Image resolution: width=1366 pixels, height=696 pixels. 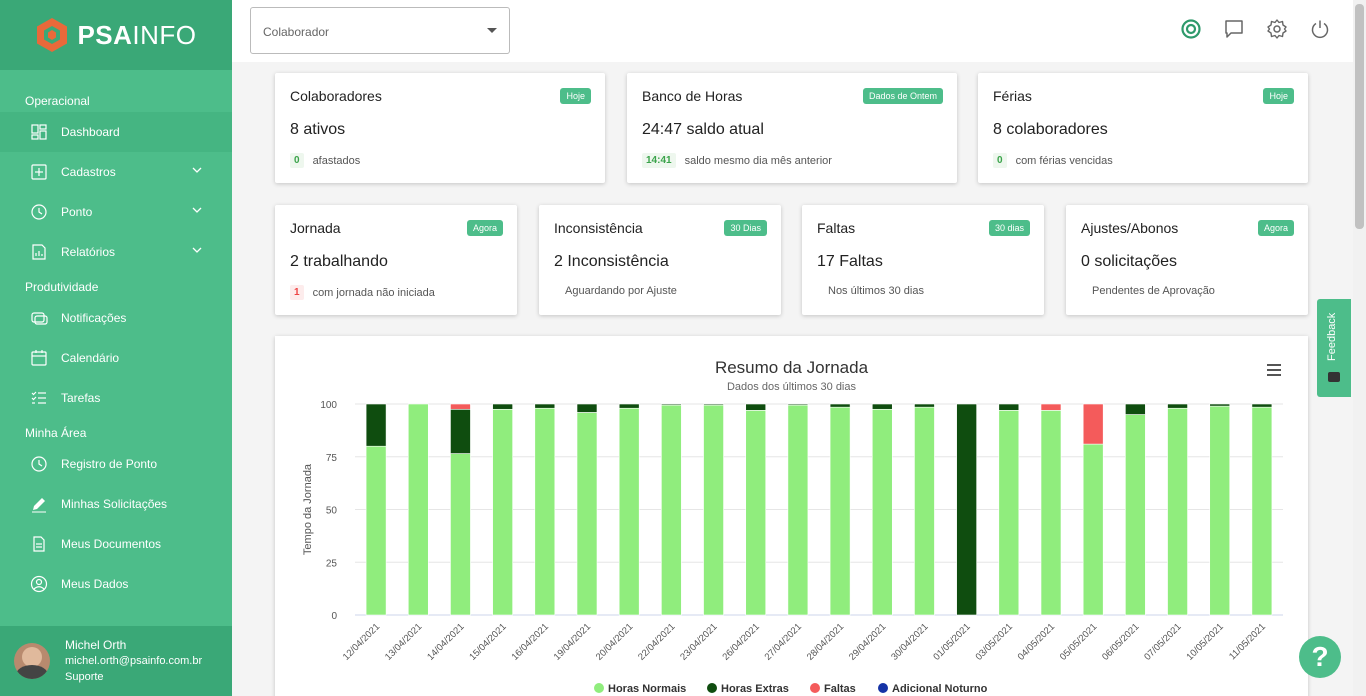 I want to click on sidebar-item-label: Minhas Solicitações, so click(x=114, y=504).